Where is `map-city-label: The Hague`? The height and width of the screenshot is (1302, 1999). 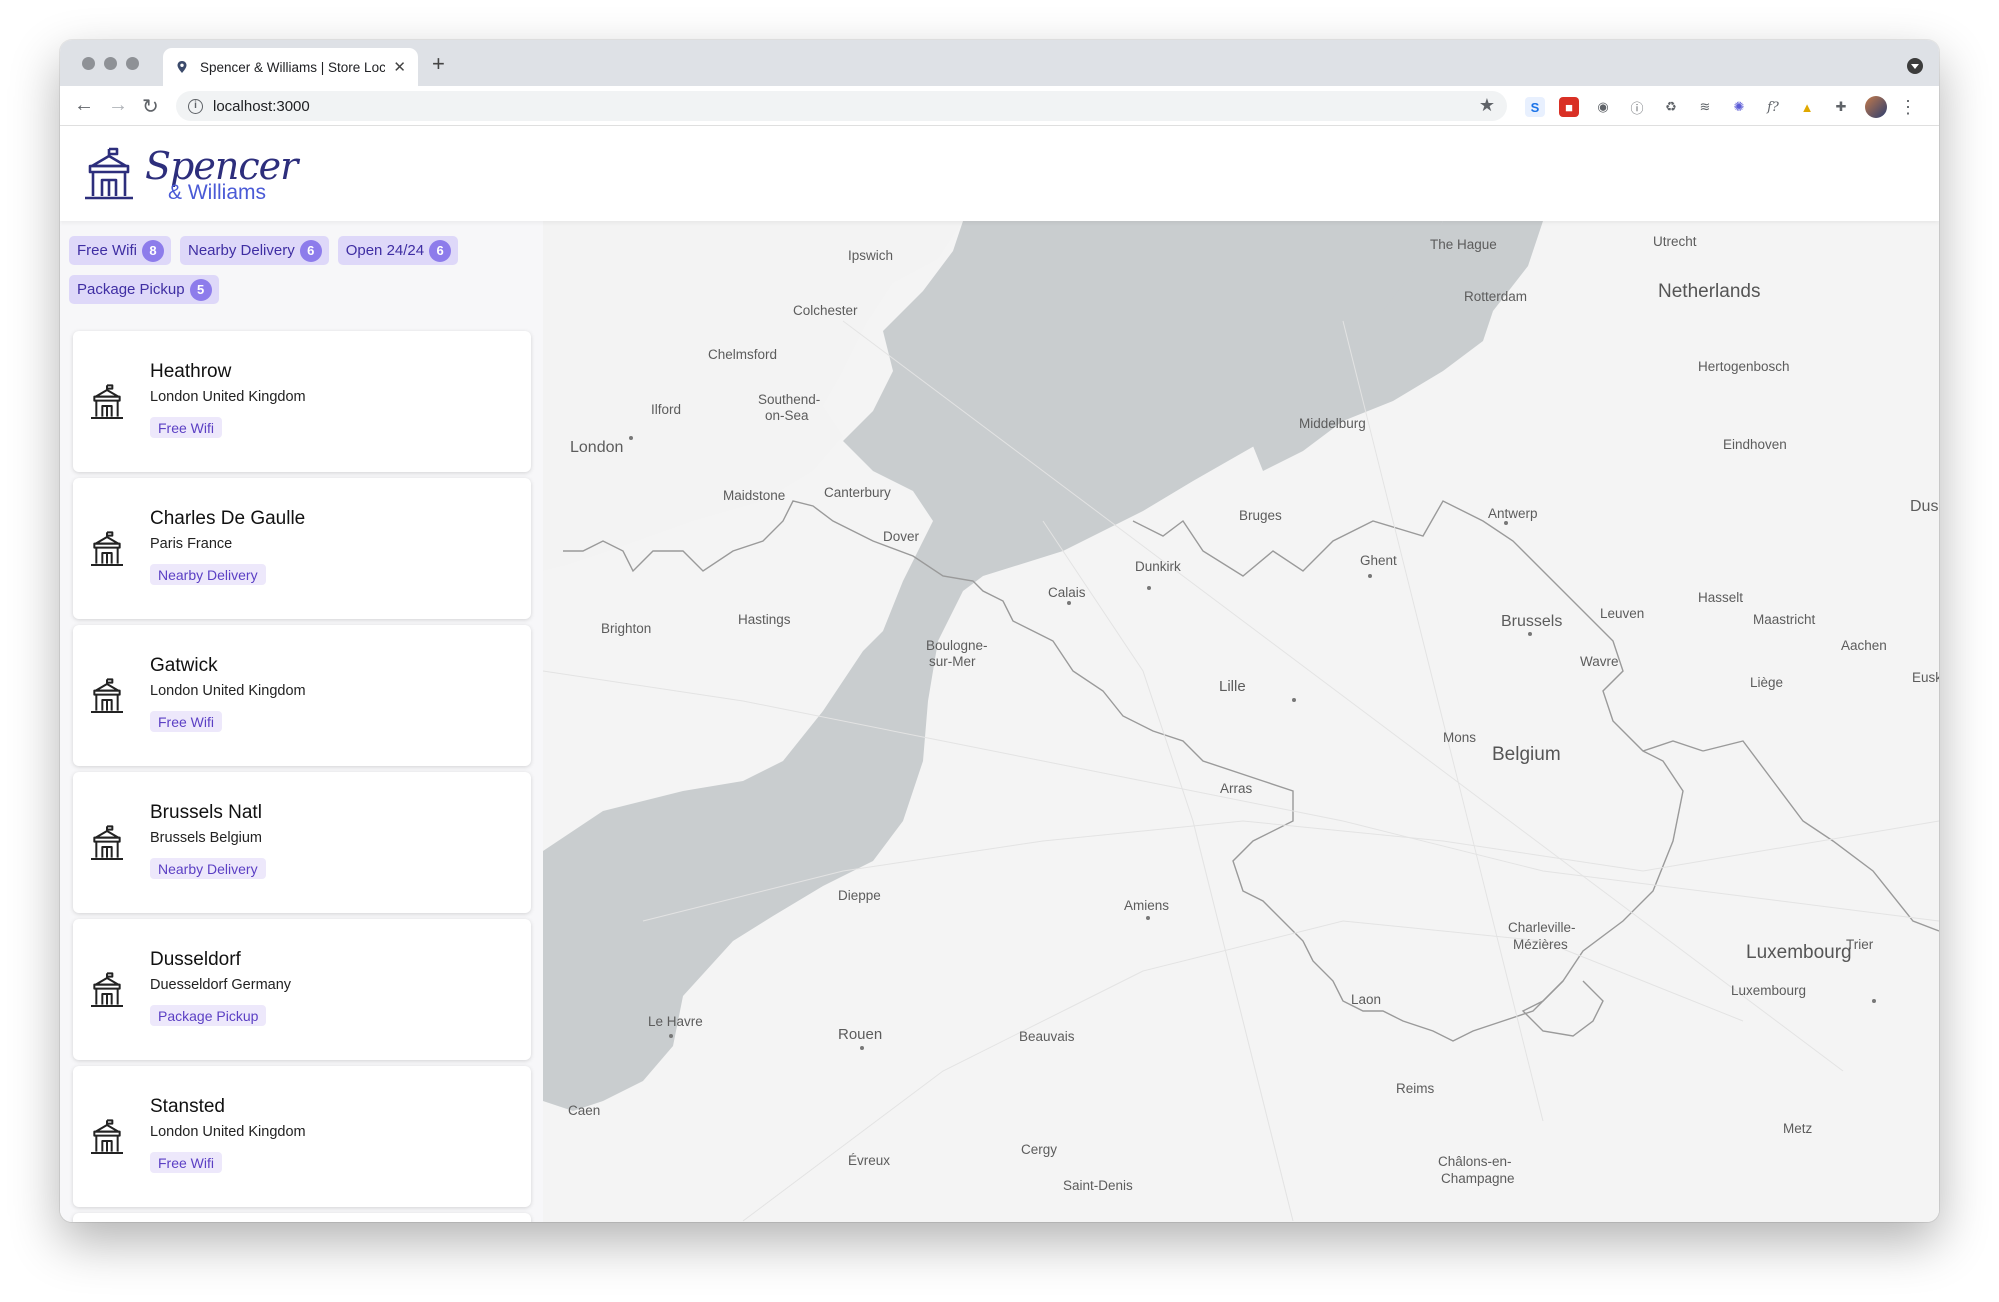 map-city-label: The Hague is located at coordinates (1463, 244).